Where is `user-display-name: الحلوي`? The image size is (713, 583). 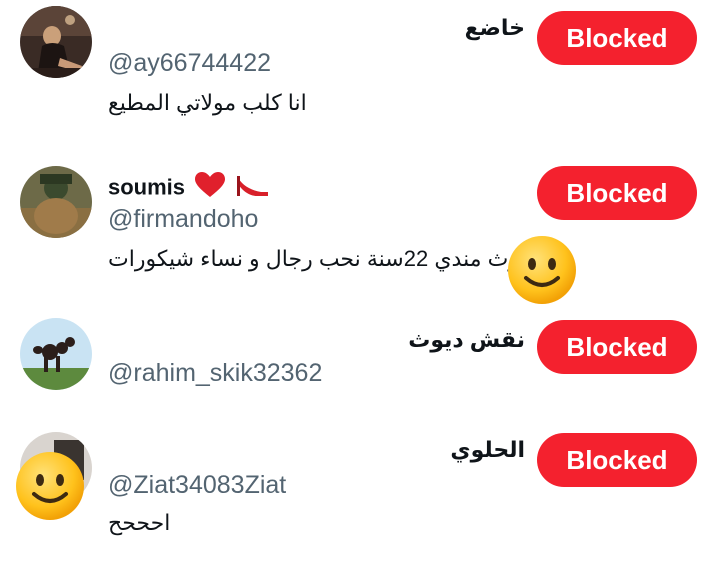 user-display-name: الحلوي is located at coordinates (487, 450).